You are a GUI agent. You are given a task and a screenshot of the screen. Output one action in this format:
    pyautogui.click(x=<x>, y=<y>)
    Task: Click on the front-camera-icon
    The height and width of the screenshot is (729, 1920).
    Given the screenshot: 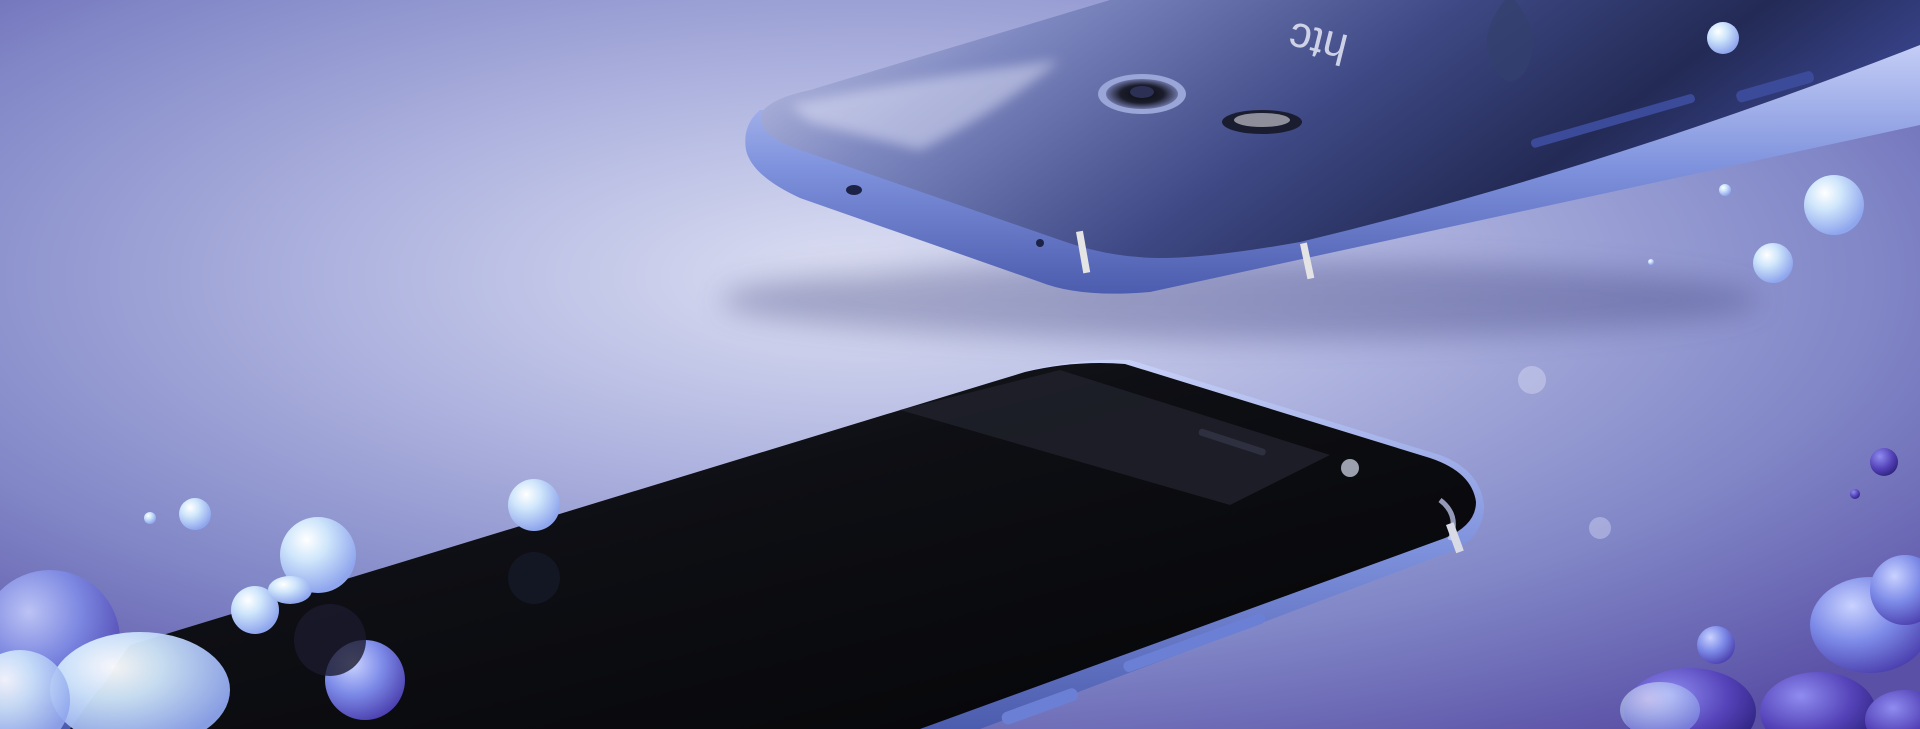 What is the action you would take?
    pyautogui.click(x=1350, y=468)
    